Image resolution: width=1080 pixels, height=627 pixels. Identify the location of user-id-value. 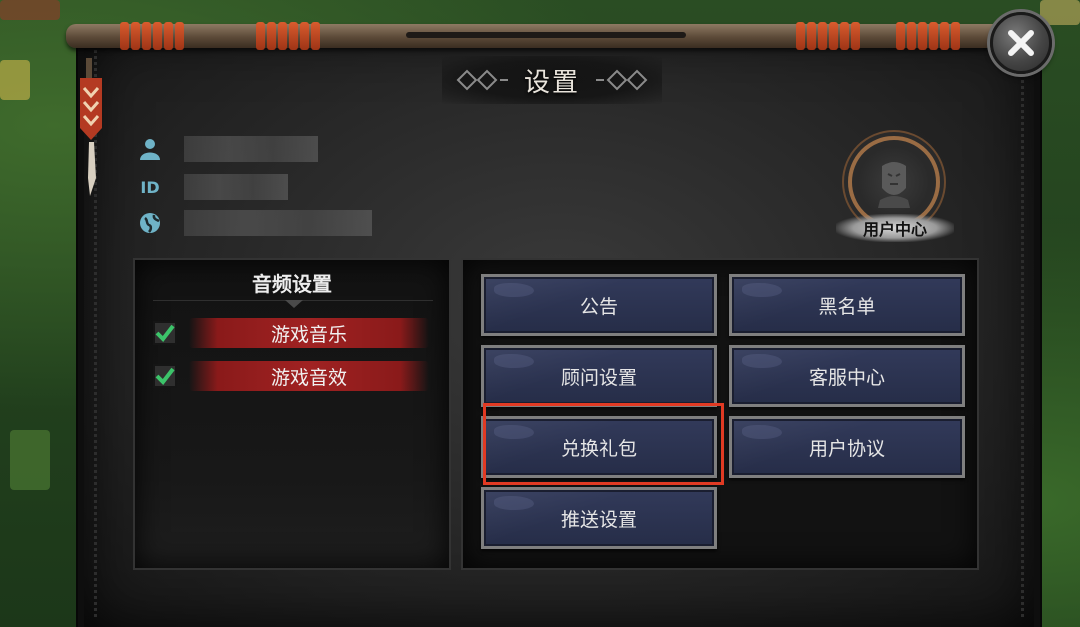
(236, 187).